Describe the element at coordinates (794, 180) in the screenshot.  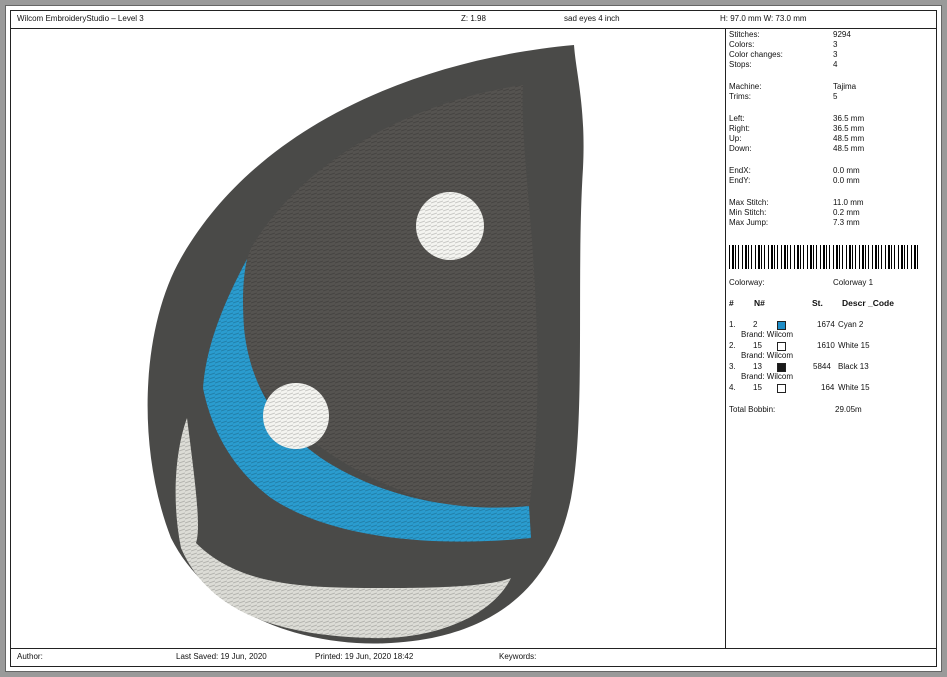
I see `stat-row: EndY: 0.0 mm` at that location.